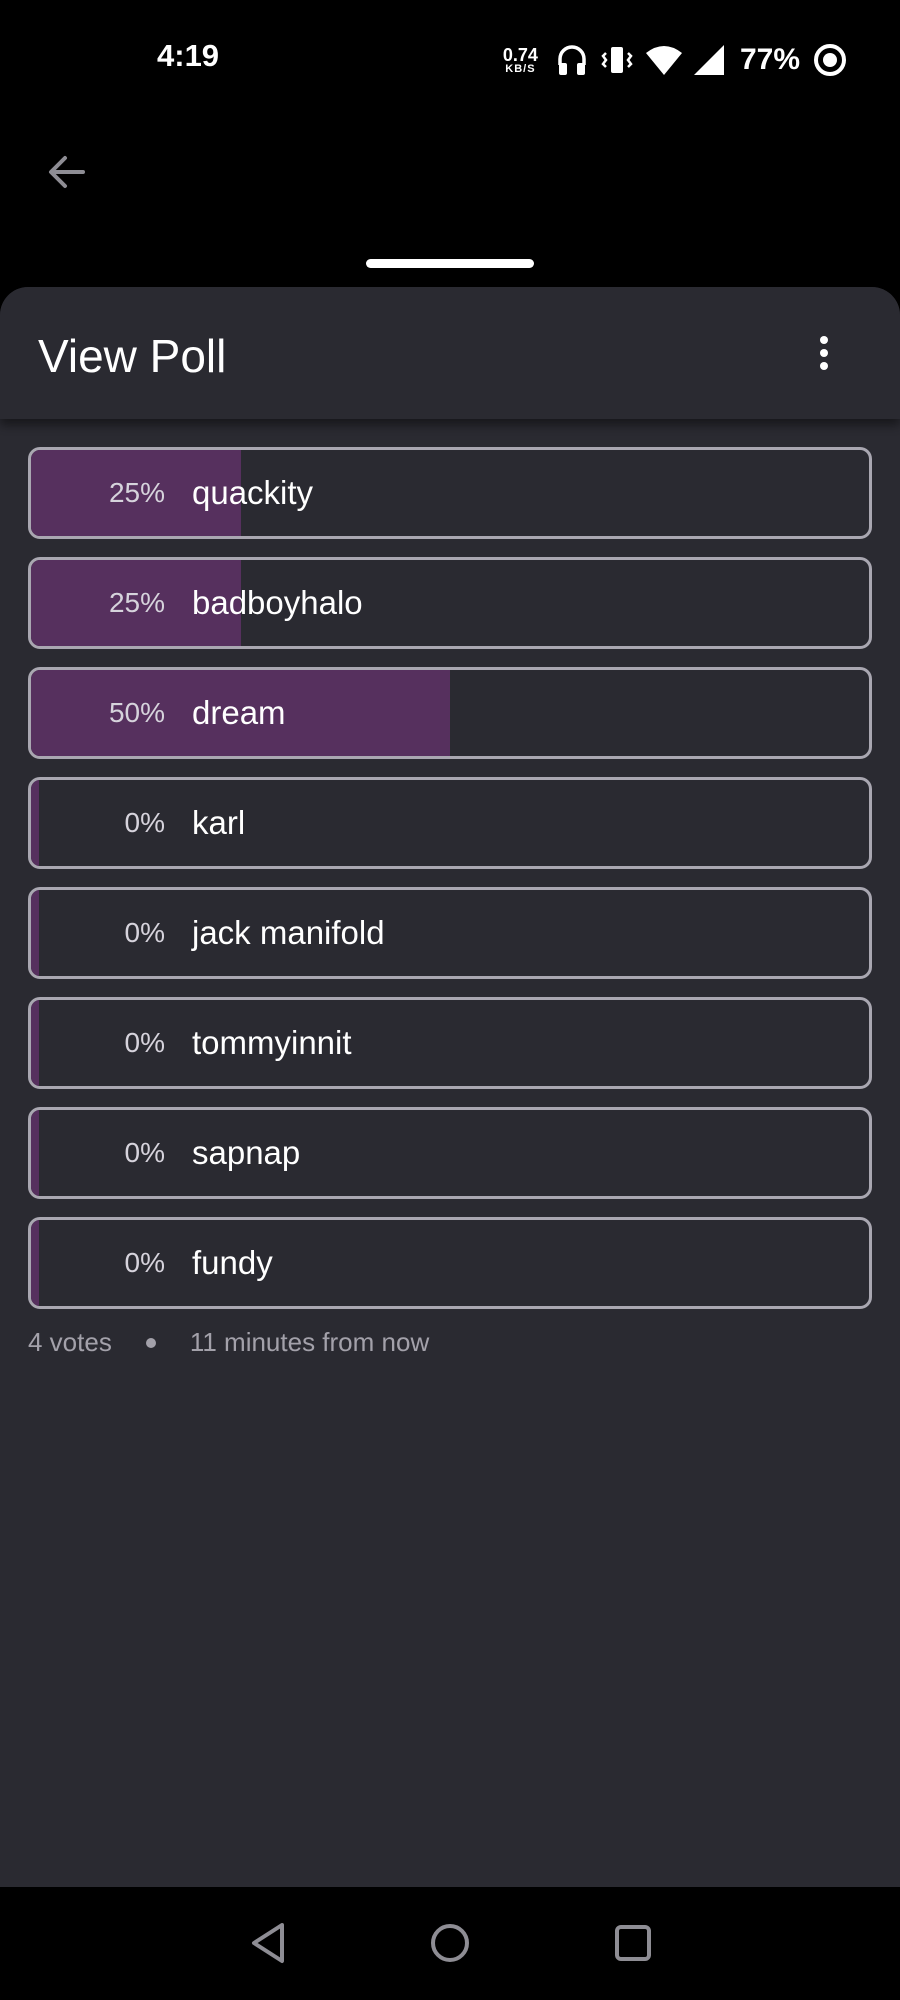 Image resolution: width=900 pixels, height=2000 pixels. What do you see at coordinates (450, 713) in the screenshot?
I see `poll-option: 50% dream` at bounding box center [450, 713].